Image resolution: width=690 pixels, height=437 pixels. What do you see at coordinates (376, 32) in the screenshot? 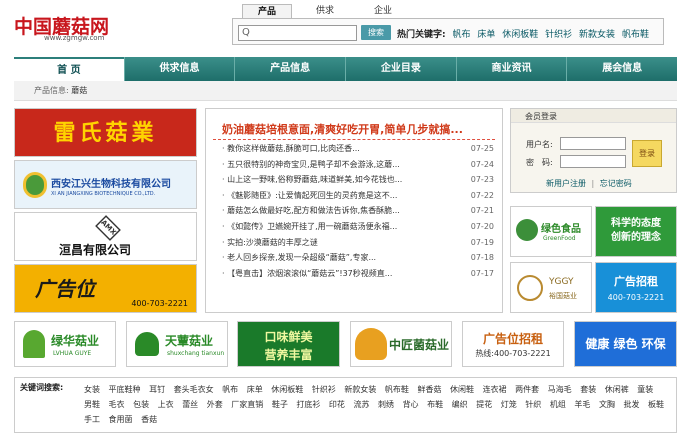
I see `search-button: 搜索` at bounding box center [376, 32].